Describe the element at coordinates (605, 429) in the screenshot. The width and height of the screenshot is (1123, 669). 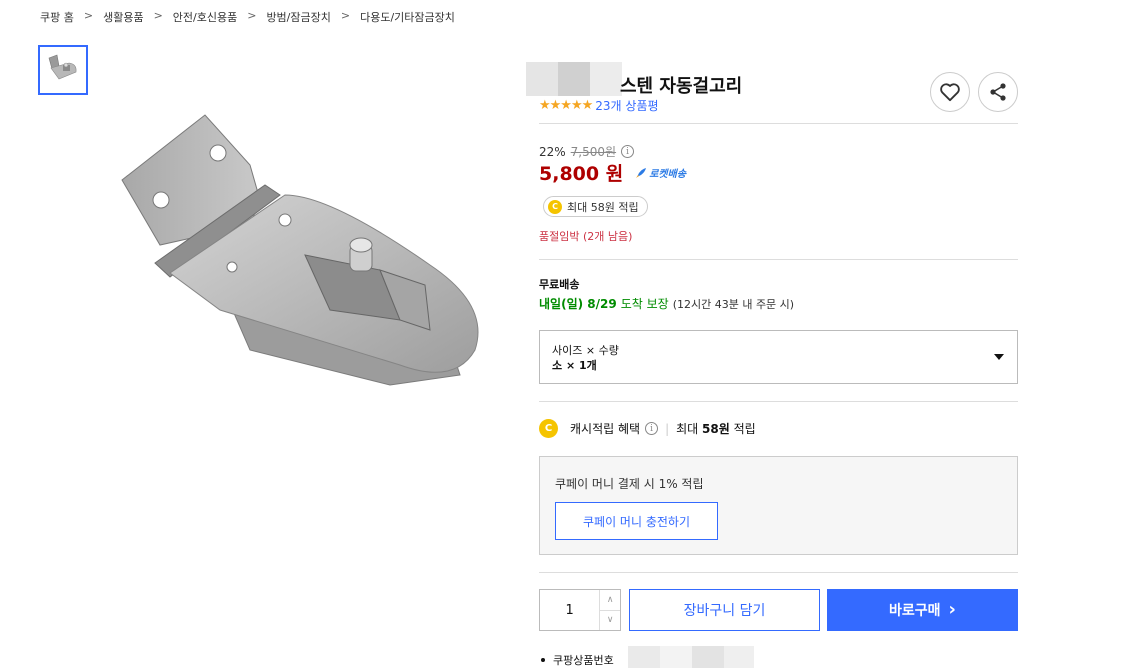
I see `cash-benefit-label: 캐시적립 혜택` at that location.